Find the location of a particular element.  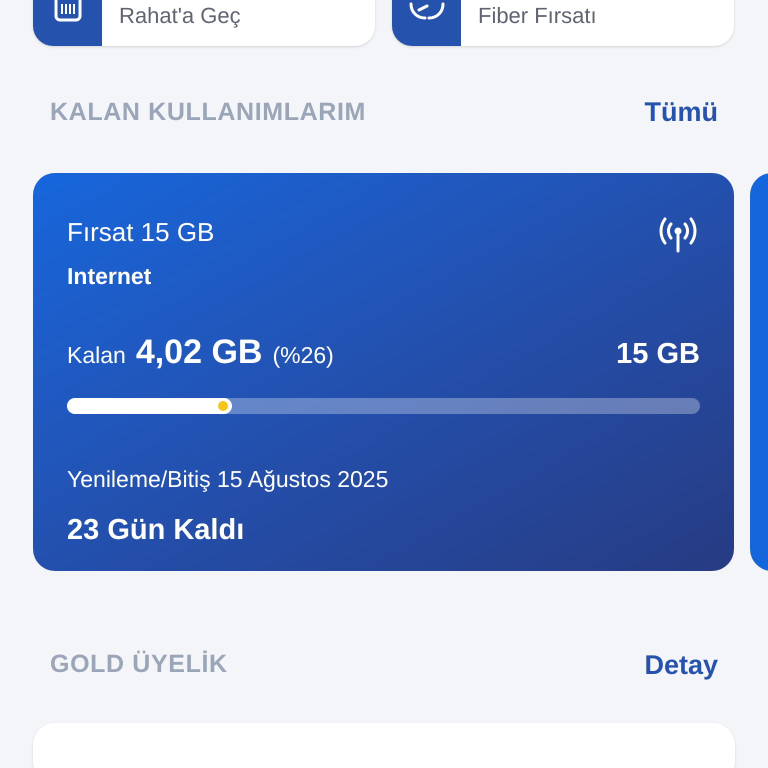

shortcut-label: Fiber Fırsatı is located at coordinates (537, 16).